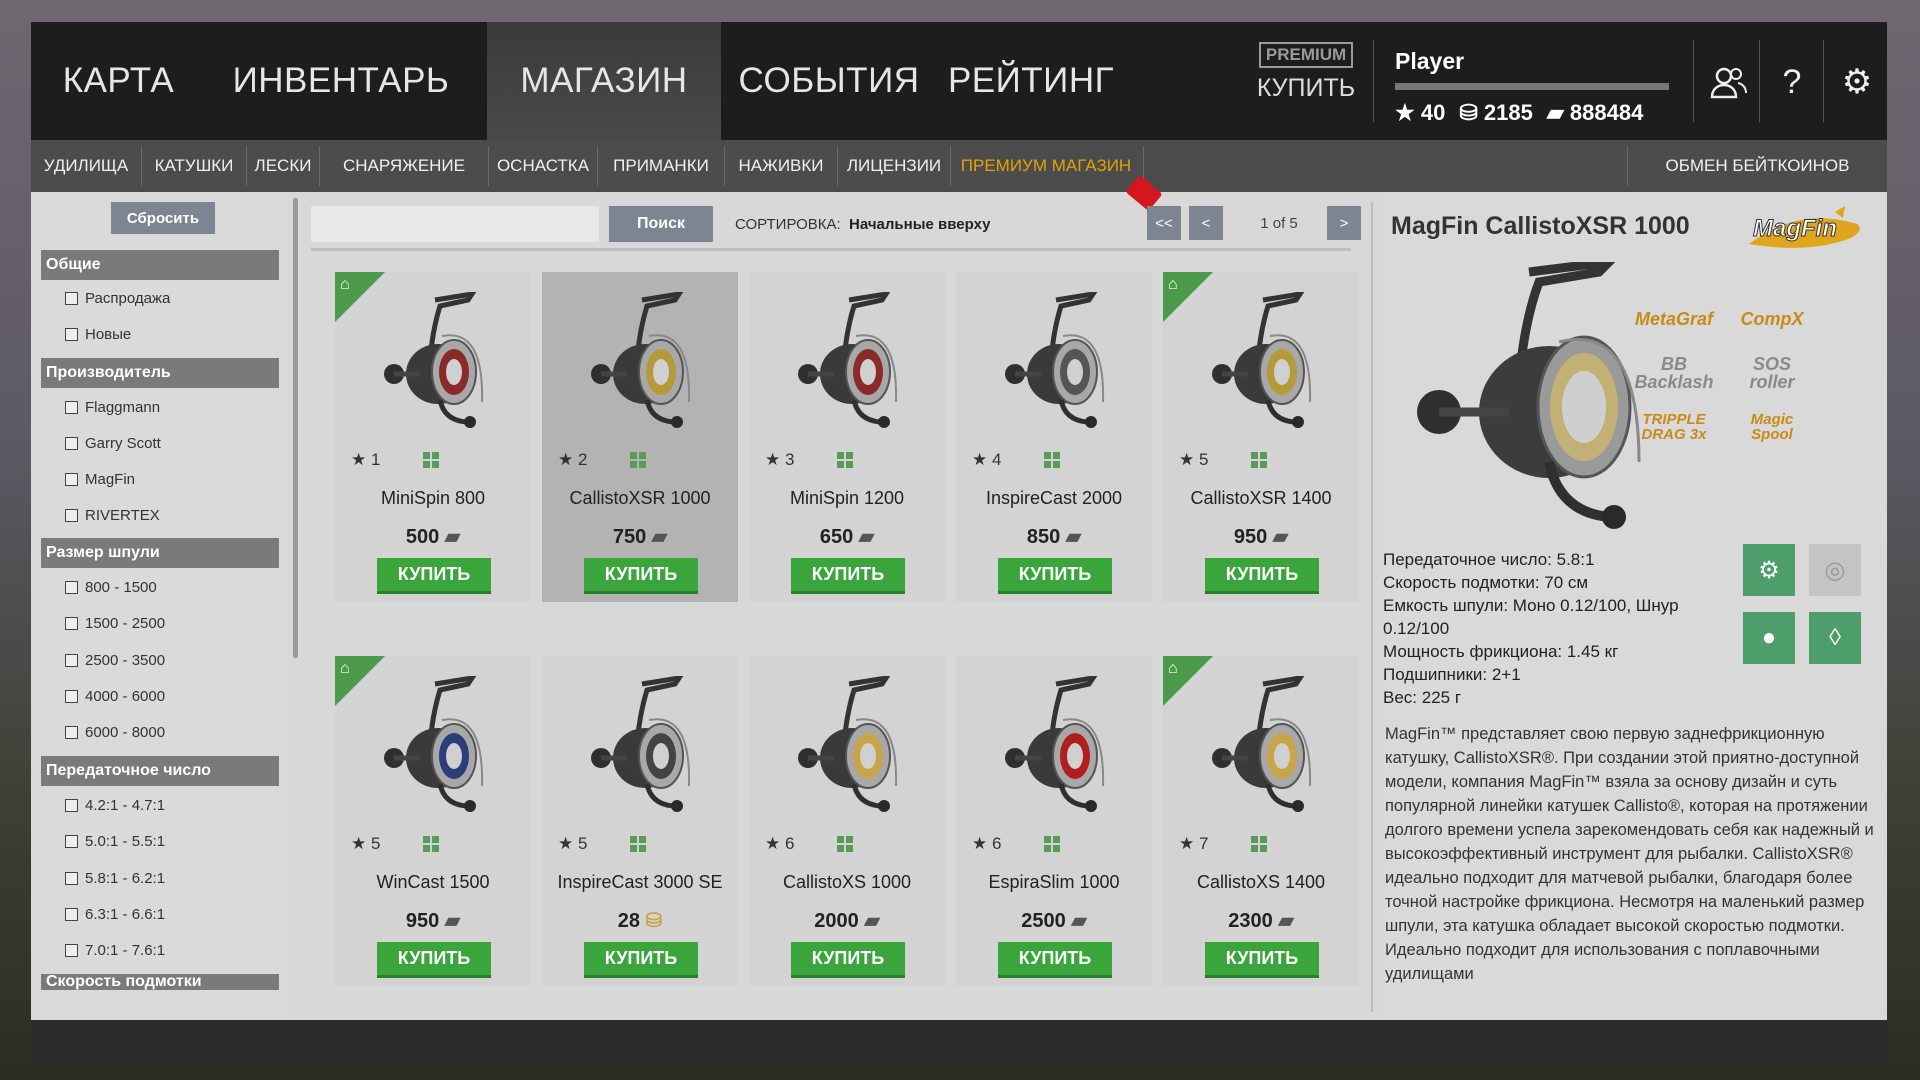 The width and height of the screenshot is (1920, 1080). What do you see at coordinates (1054, 920) in the screenshot?
I see `product-price: 2500 ▰` at bounding box center [1054, 920].